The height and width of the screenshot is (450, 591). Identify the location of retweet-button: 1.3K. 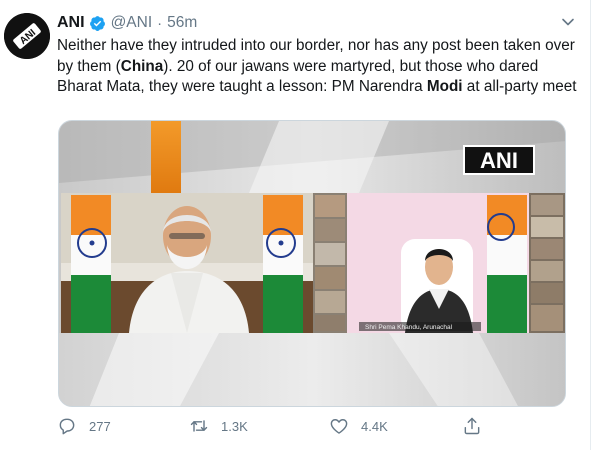
(218, 426).